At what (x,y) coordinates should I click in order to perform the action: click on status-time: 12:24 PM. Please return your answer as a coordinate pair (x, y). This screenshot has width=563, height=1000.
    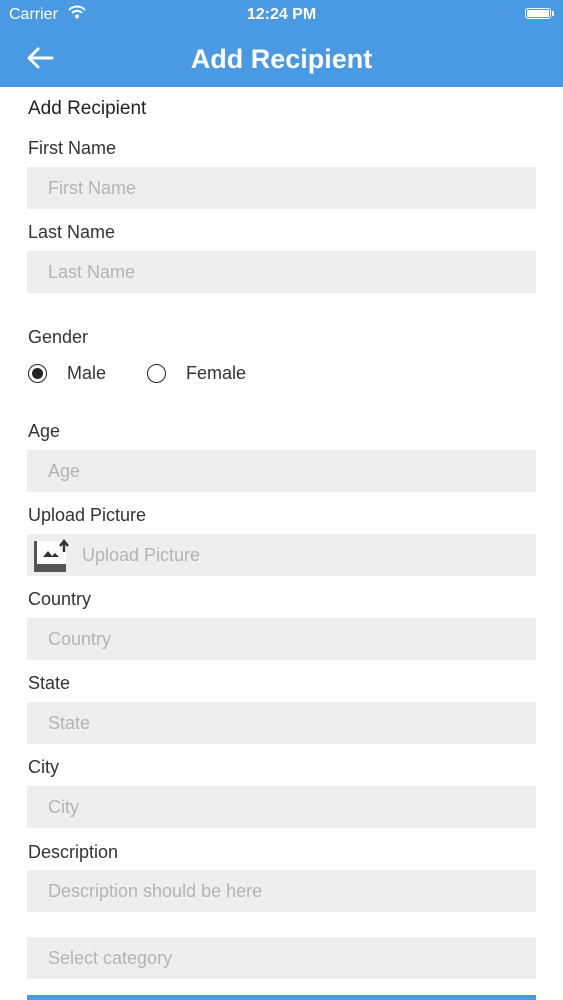
    Looking at the image, I should click on (281, 14).